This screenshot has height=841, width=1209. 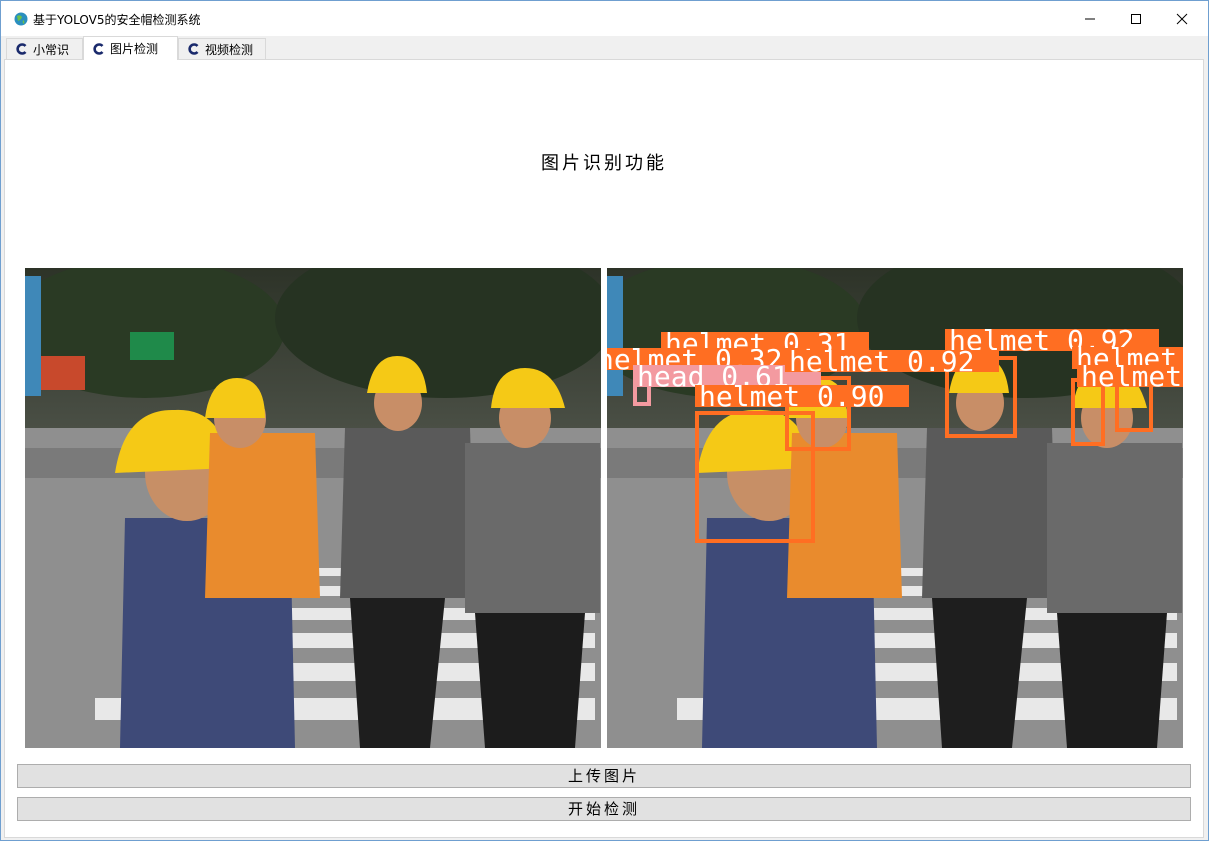 What do you see at coordinates (604, 48) in the screenshot?
I see `tab-bar: 小常识 图片检测 视频检测` at bounding box center [604, 48].